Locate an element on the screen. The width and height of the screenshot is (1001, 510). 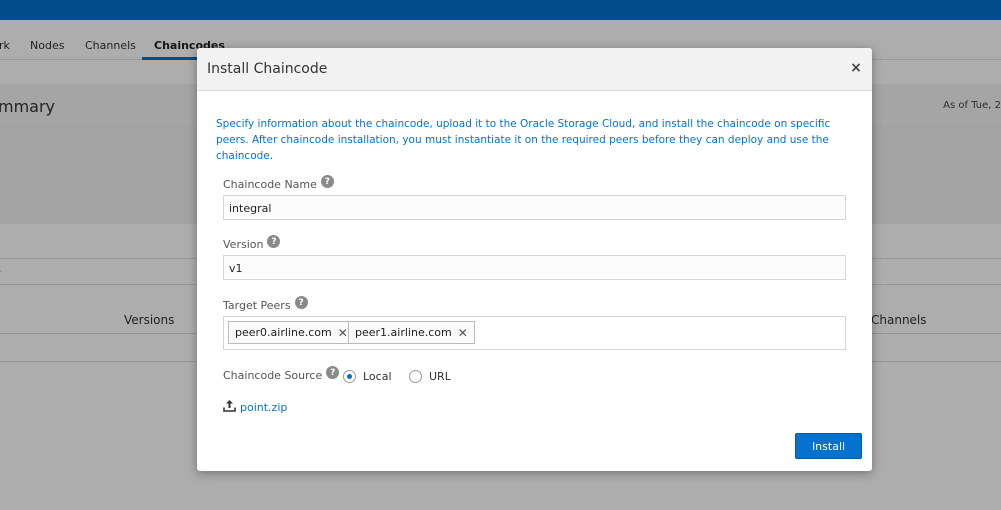
target-peers-label: Target Peers ? is located at coordinates (265, 304).